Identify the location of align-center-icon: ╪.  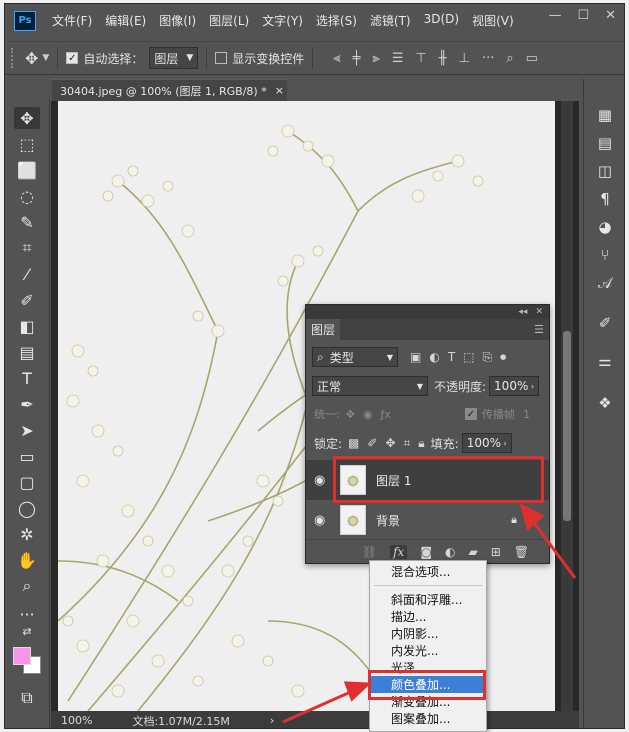
(357, 58).